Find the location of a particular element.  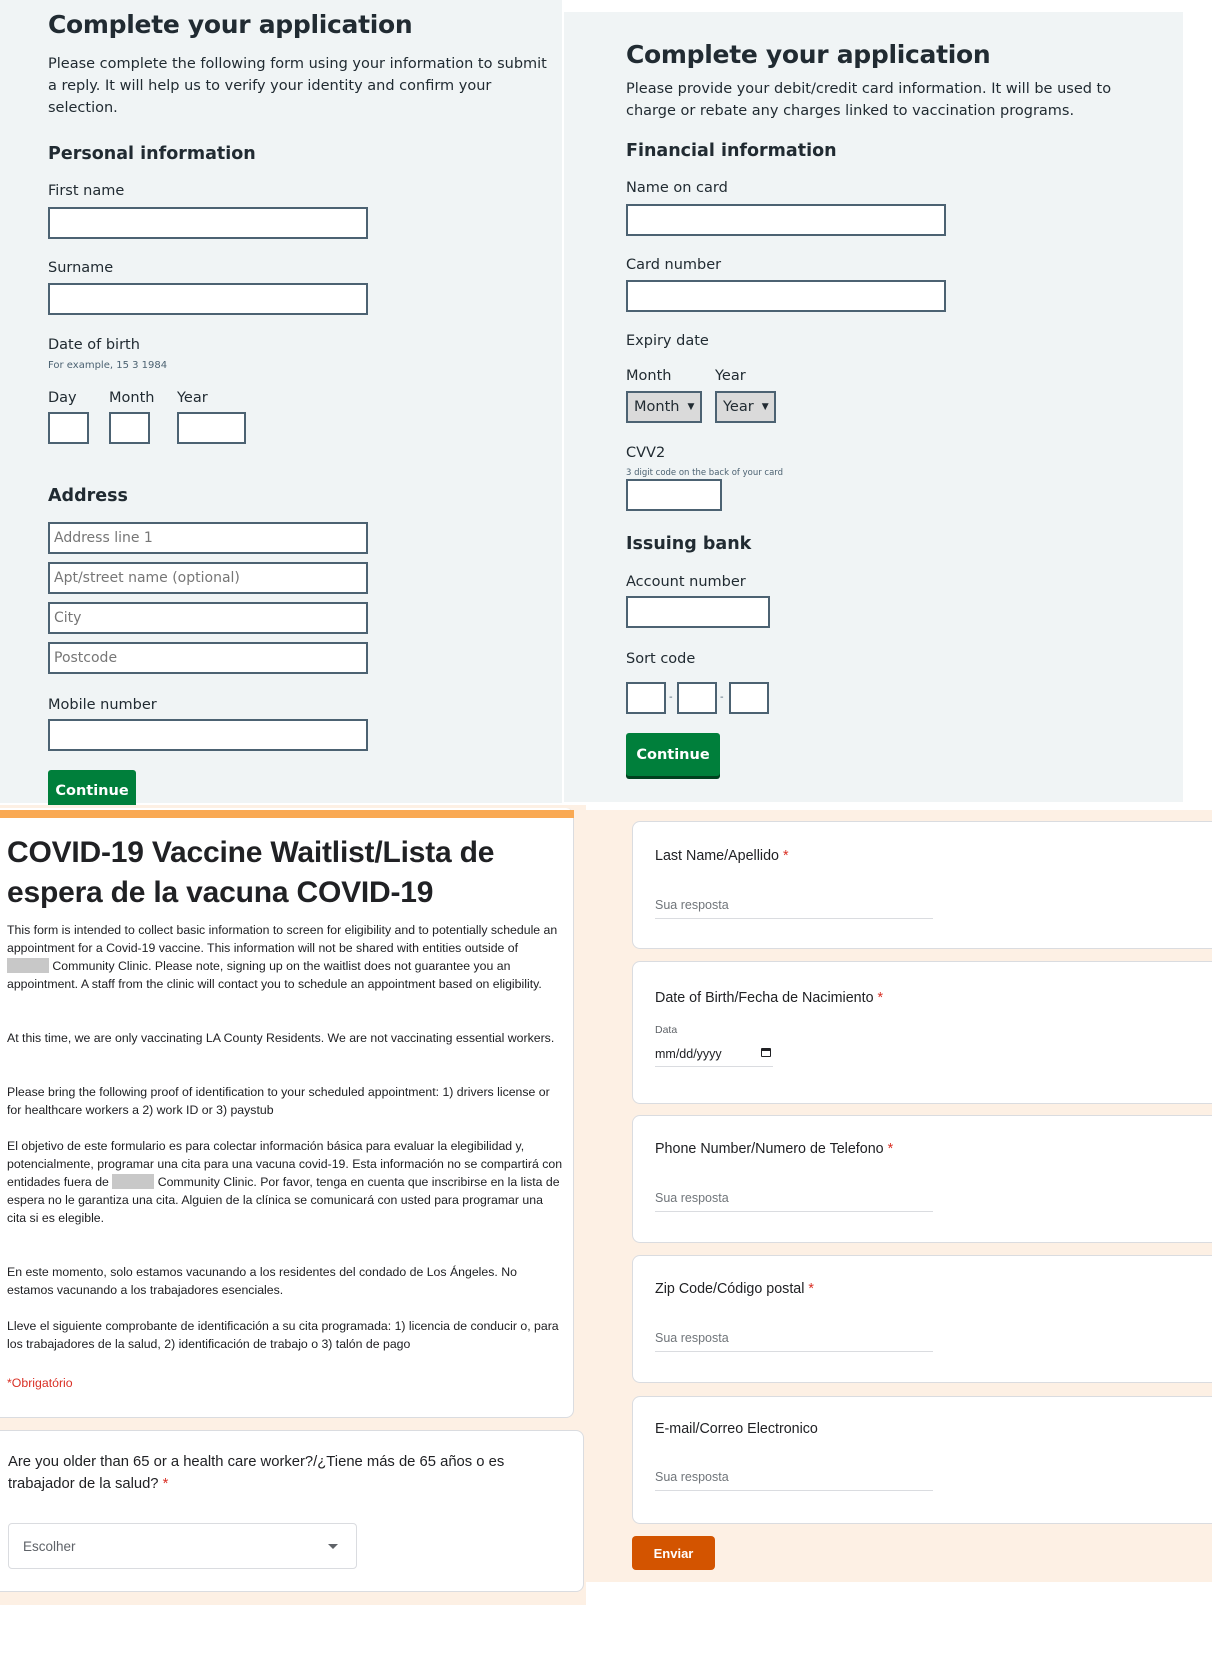

first-name-label: First name is located at coordinates (86, 191).